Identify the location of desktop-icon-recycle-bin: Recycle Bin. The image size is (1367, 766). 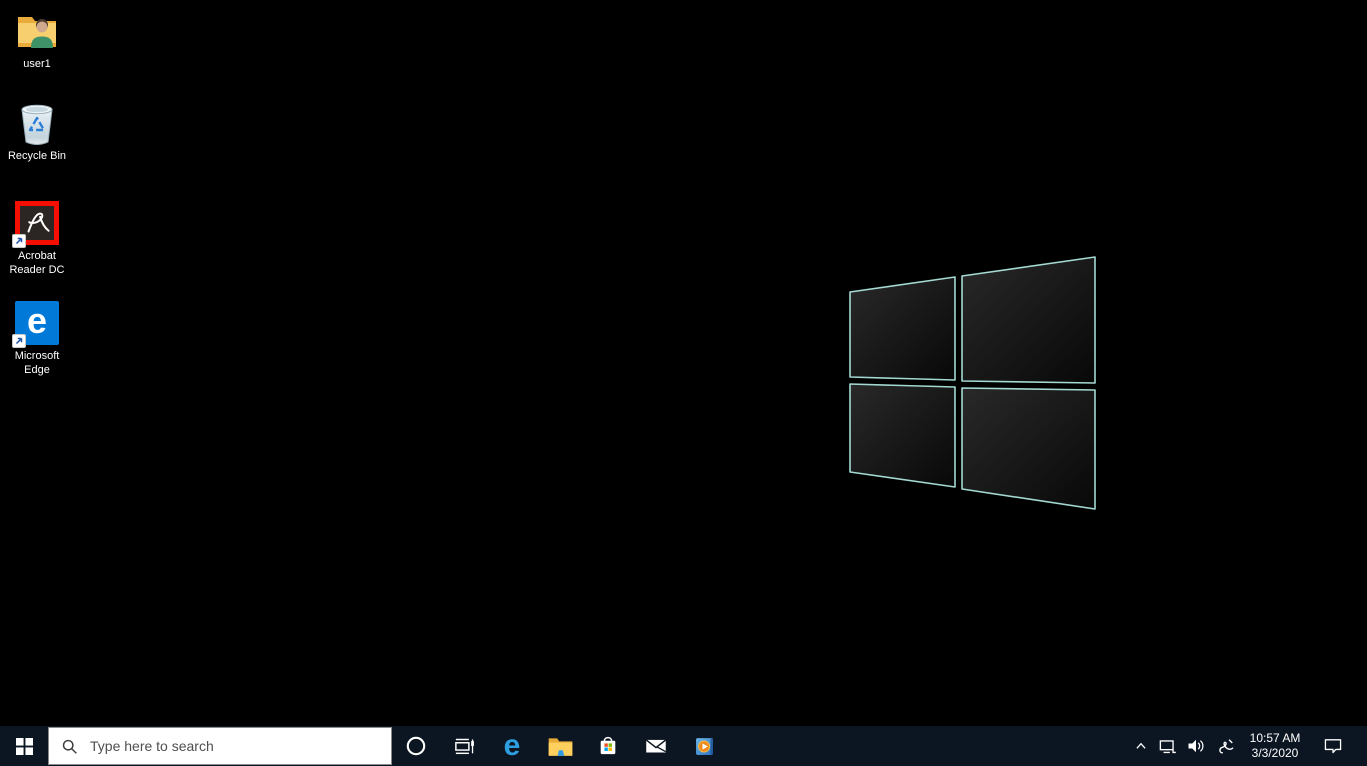
(37, 131).